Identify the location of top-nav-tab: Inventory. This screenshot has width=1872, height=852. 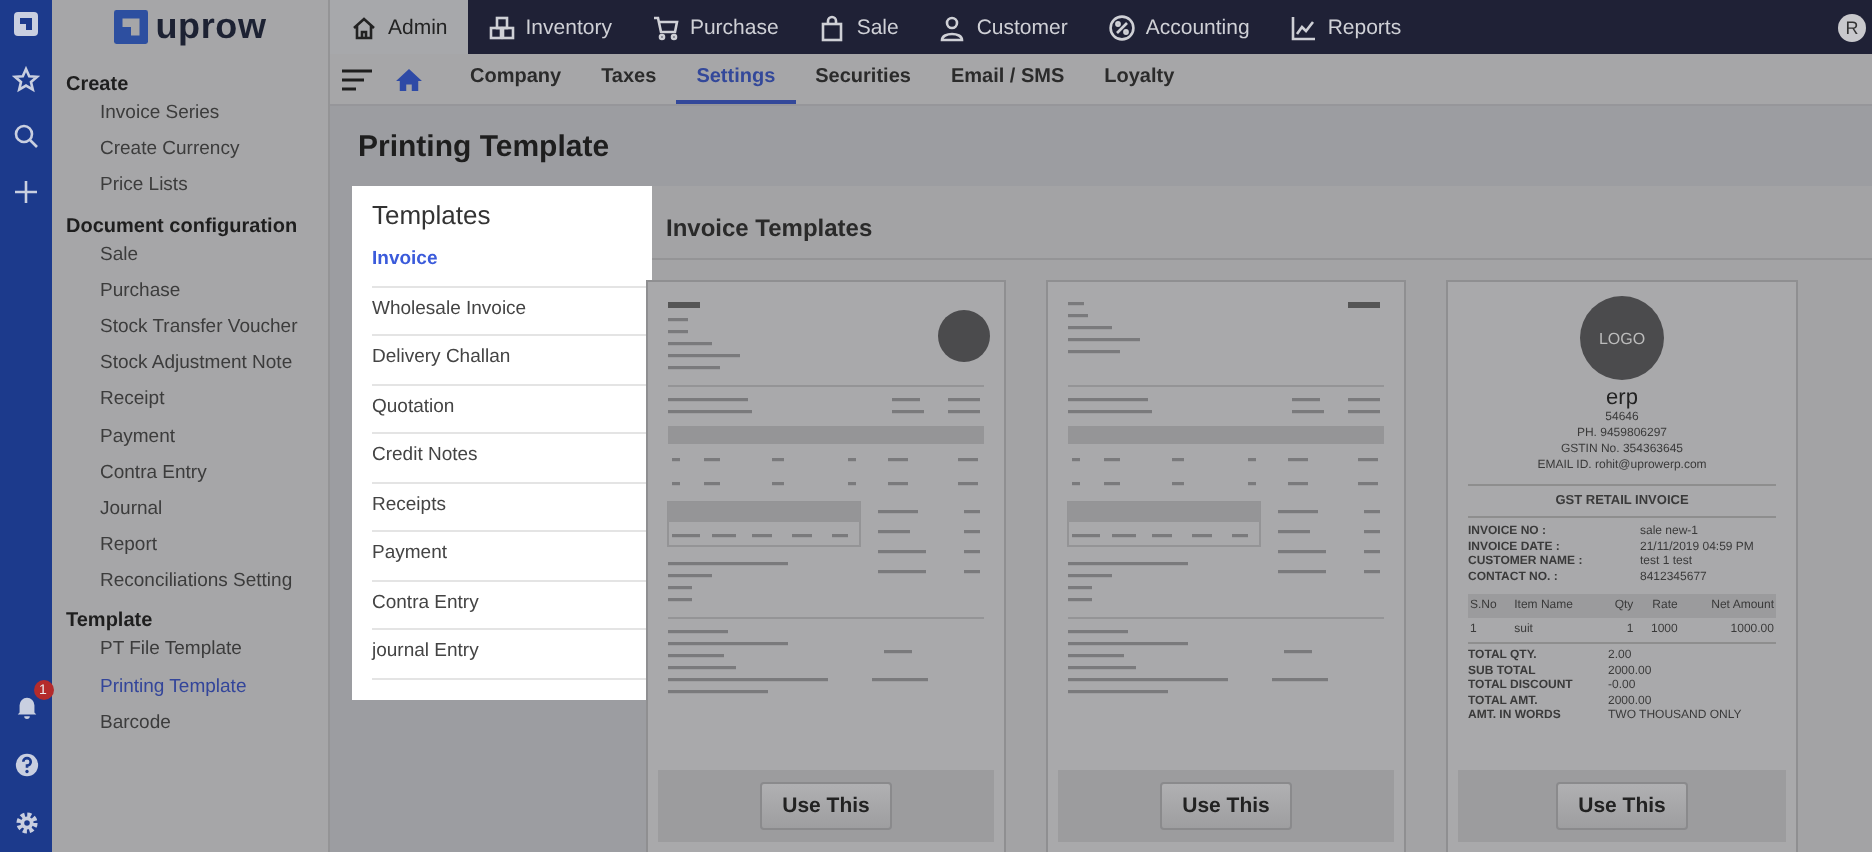
(549, 27).